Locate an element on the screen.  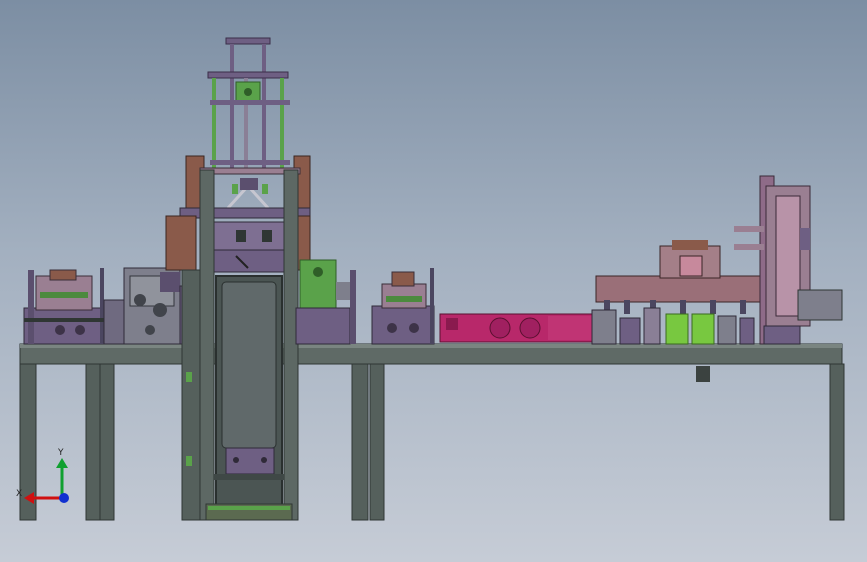
motor-block is located at coordinates (325, 302).